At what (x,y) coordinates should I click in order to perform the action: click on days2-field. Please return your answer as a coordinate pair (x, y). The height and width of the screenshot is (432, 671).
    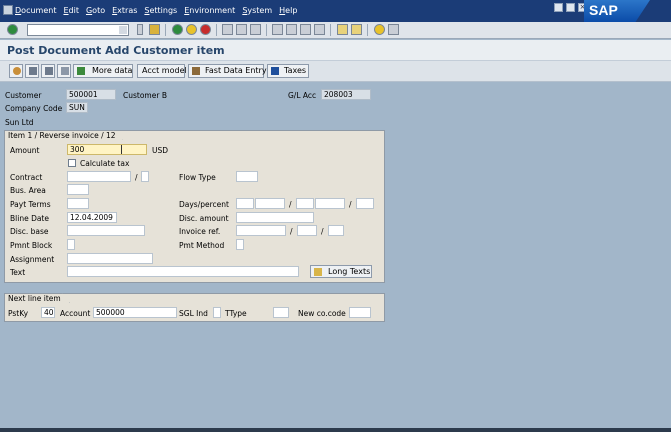
    Looking at the image, I should click on (305, 203).